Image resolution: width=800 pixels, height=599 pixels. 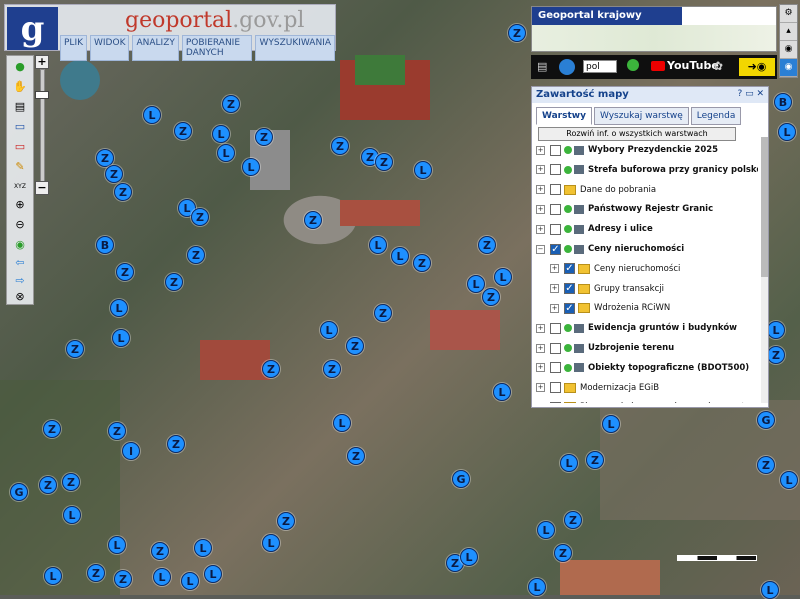 What do you see at coordinates (757, 67) in the screenshot?
I see `contrast-eye-icon: ➜◉` at bounding box center [757, 67].